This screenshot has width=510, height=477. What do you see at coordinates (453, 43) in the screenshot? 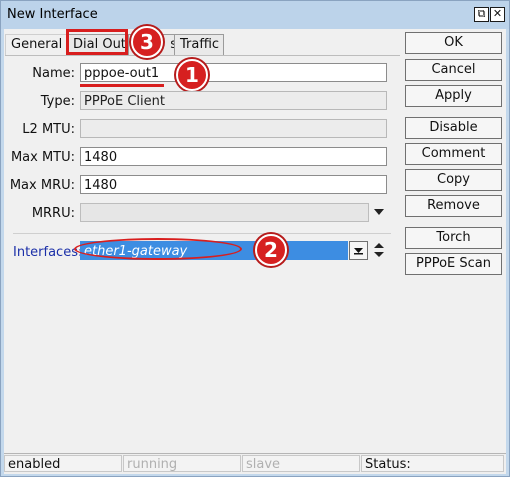
I see `ok-button: OK` at bounding box center [453, 43].